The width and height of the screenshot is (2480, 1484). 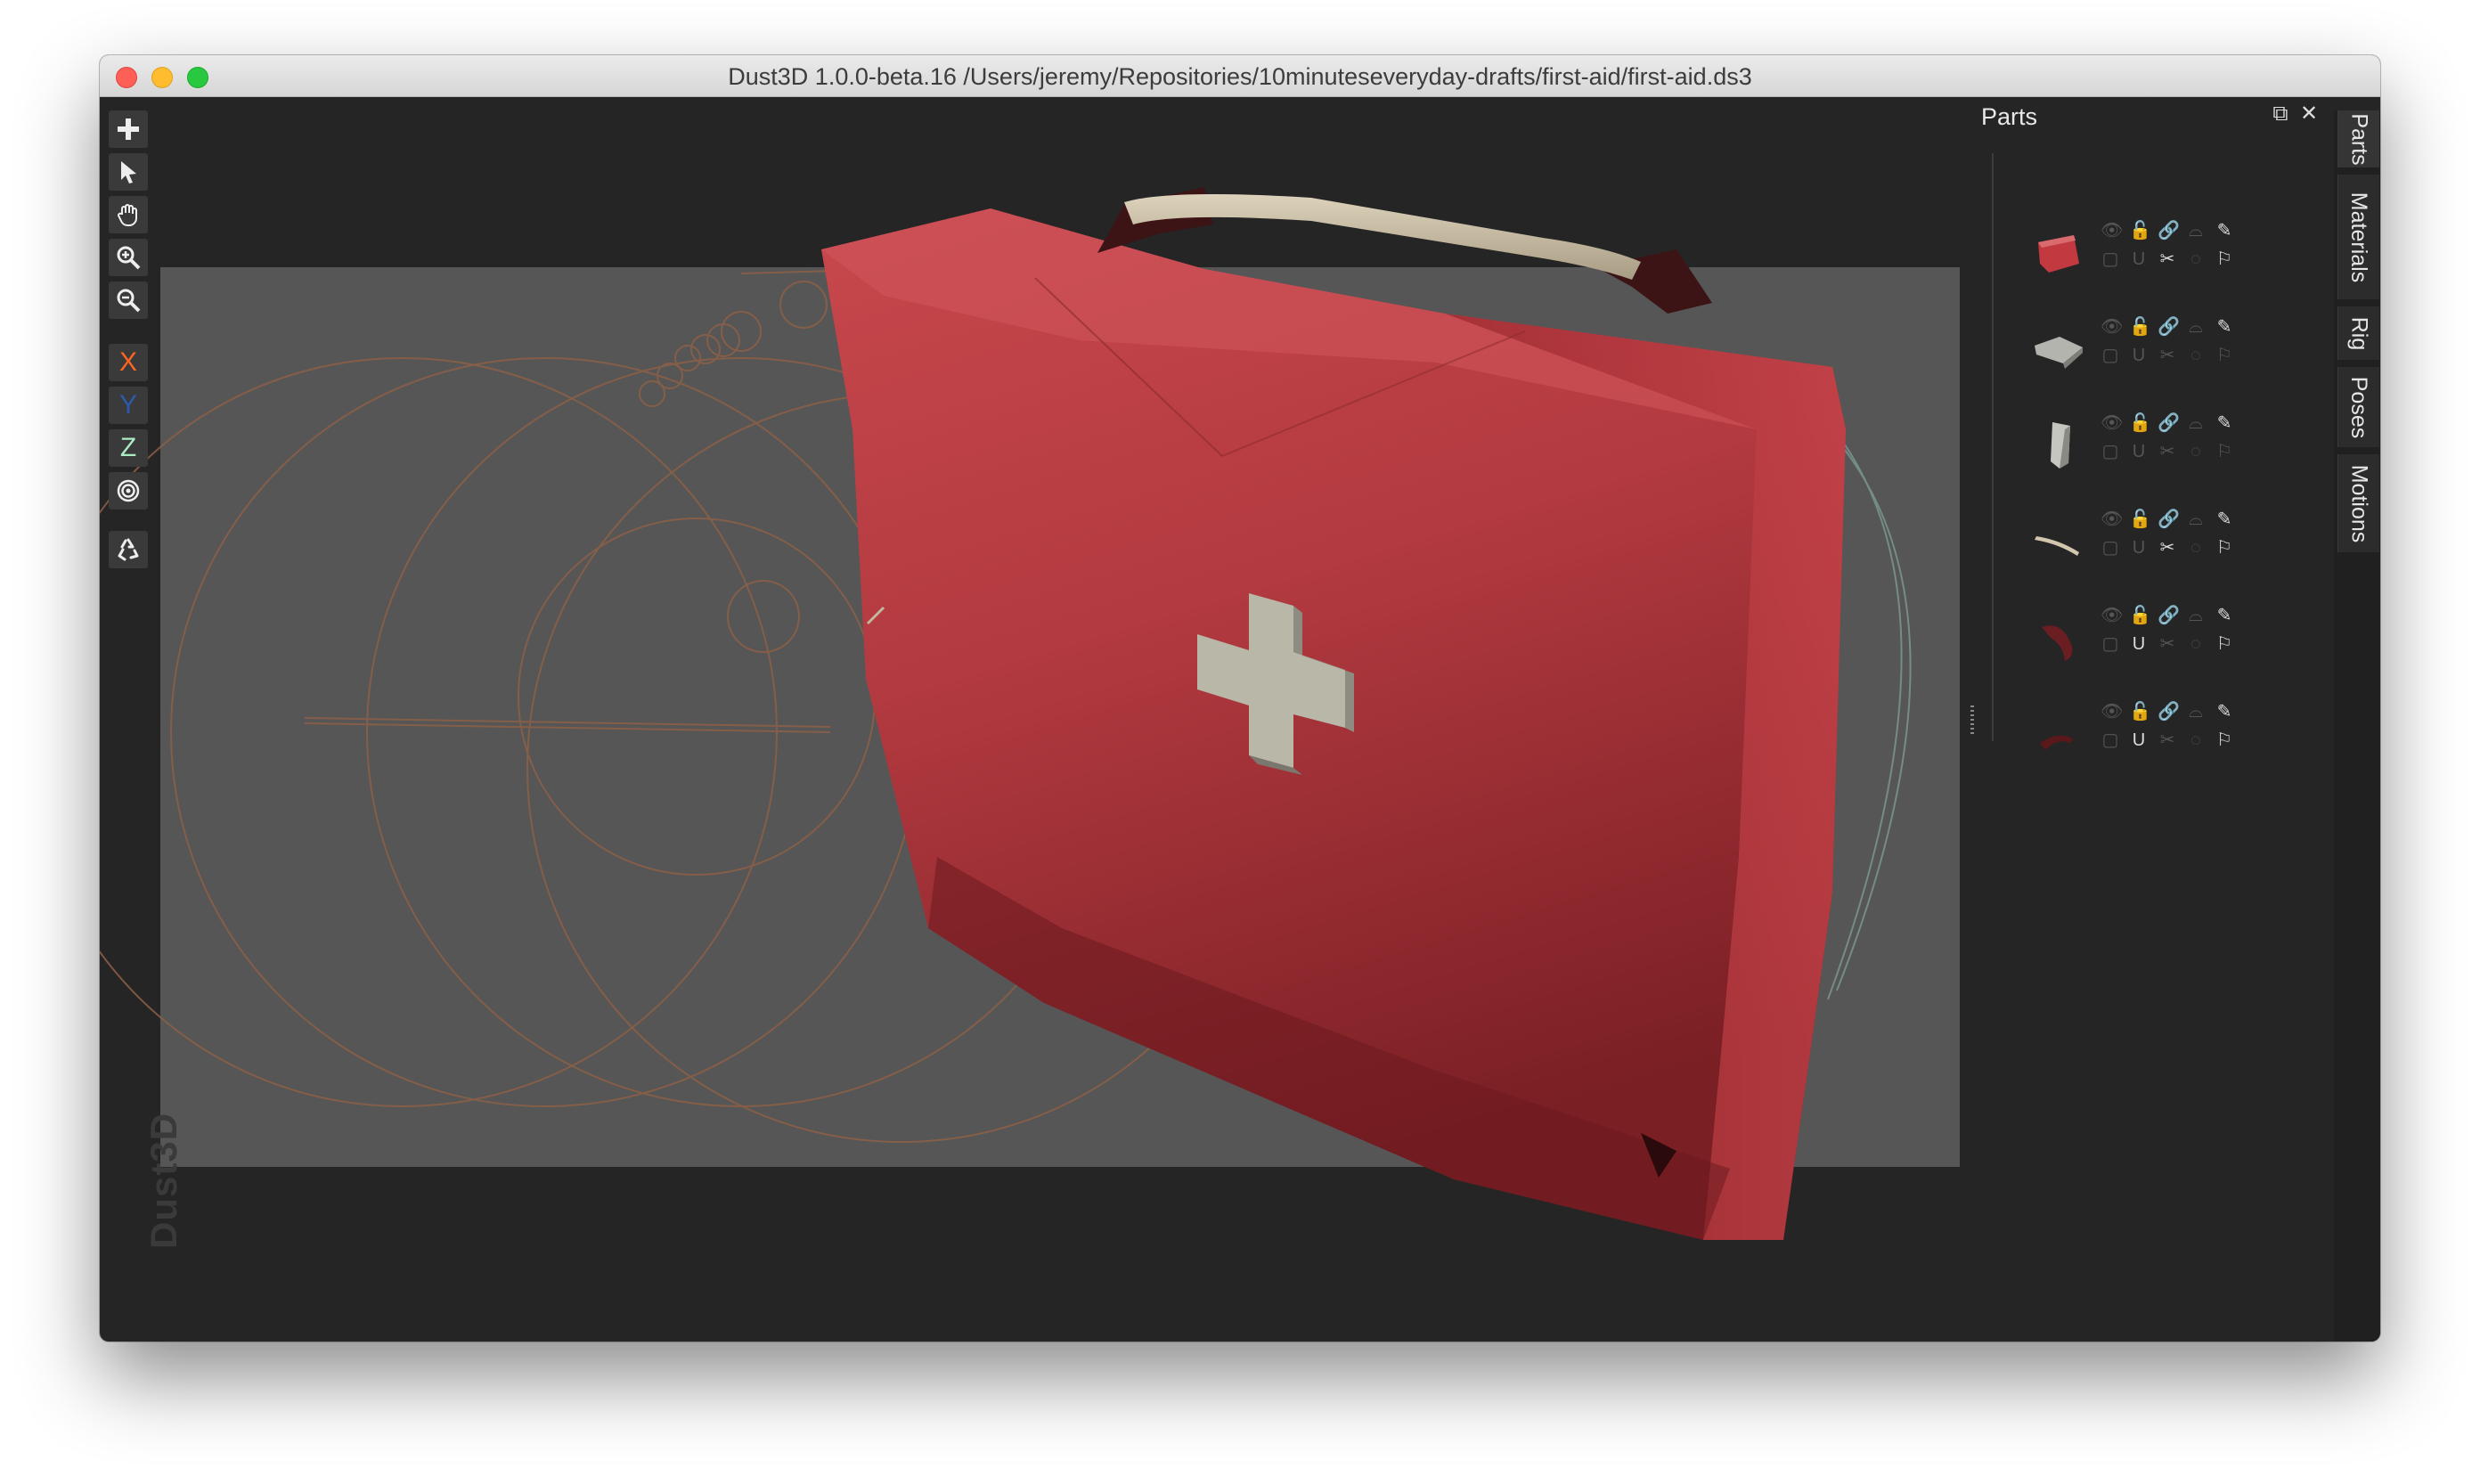 What do you see at coordinates (128, 363) in the screenshot?
I see `x-axis-lock-button: X` at bounding box center [128, 363].